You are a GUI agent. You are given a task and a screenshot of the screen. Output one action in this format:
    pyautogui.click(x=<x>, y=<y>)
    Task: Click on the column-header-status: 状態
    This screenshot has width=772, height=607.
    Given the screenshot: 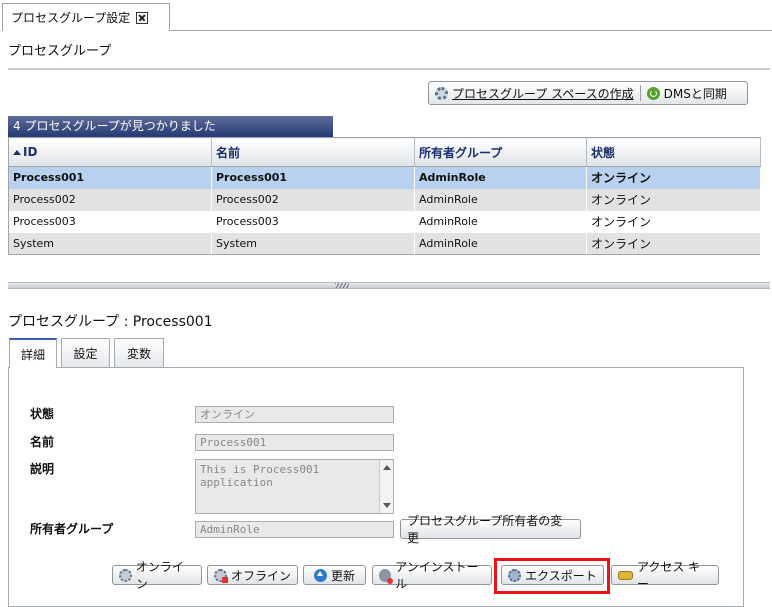 What is the action you would take?
    pyautogui.click(x=673, y=152)
    